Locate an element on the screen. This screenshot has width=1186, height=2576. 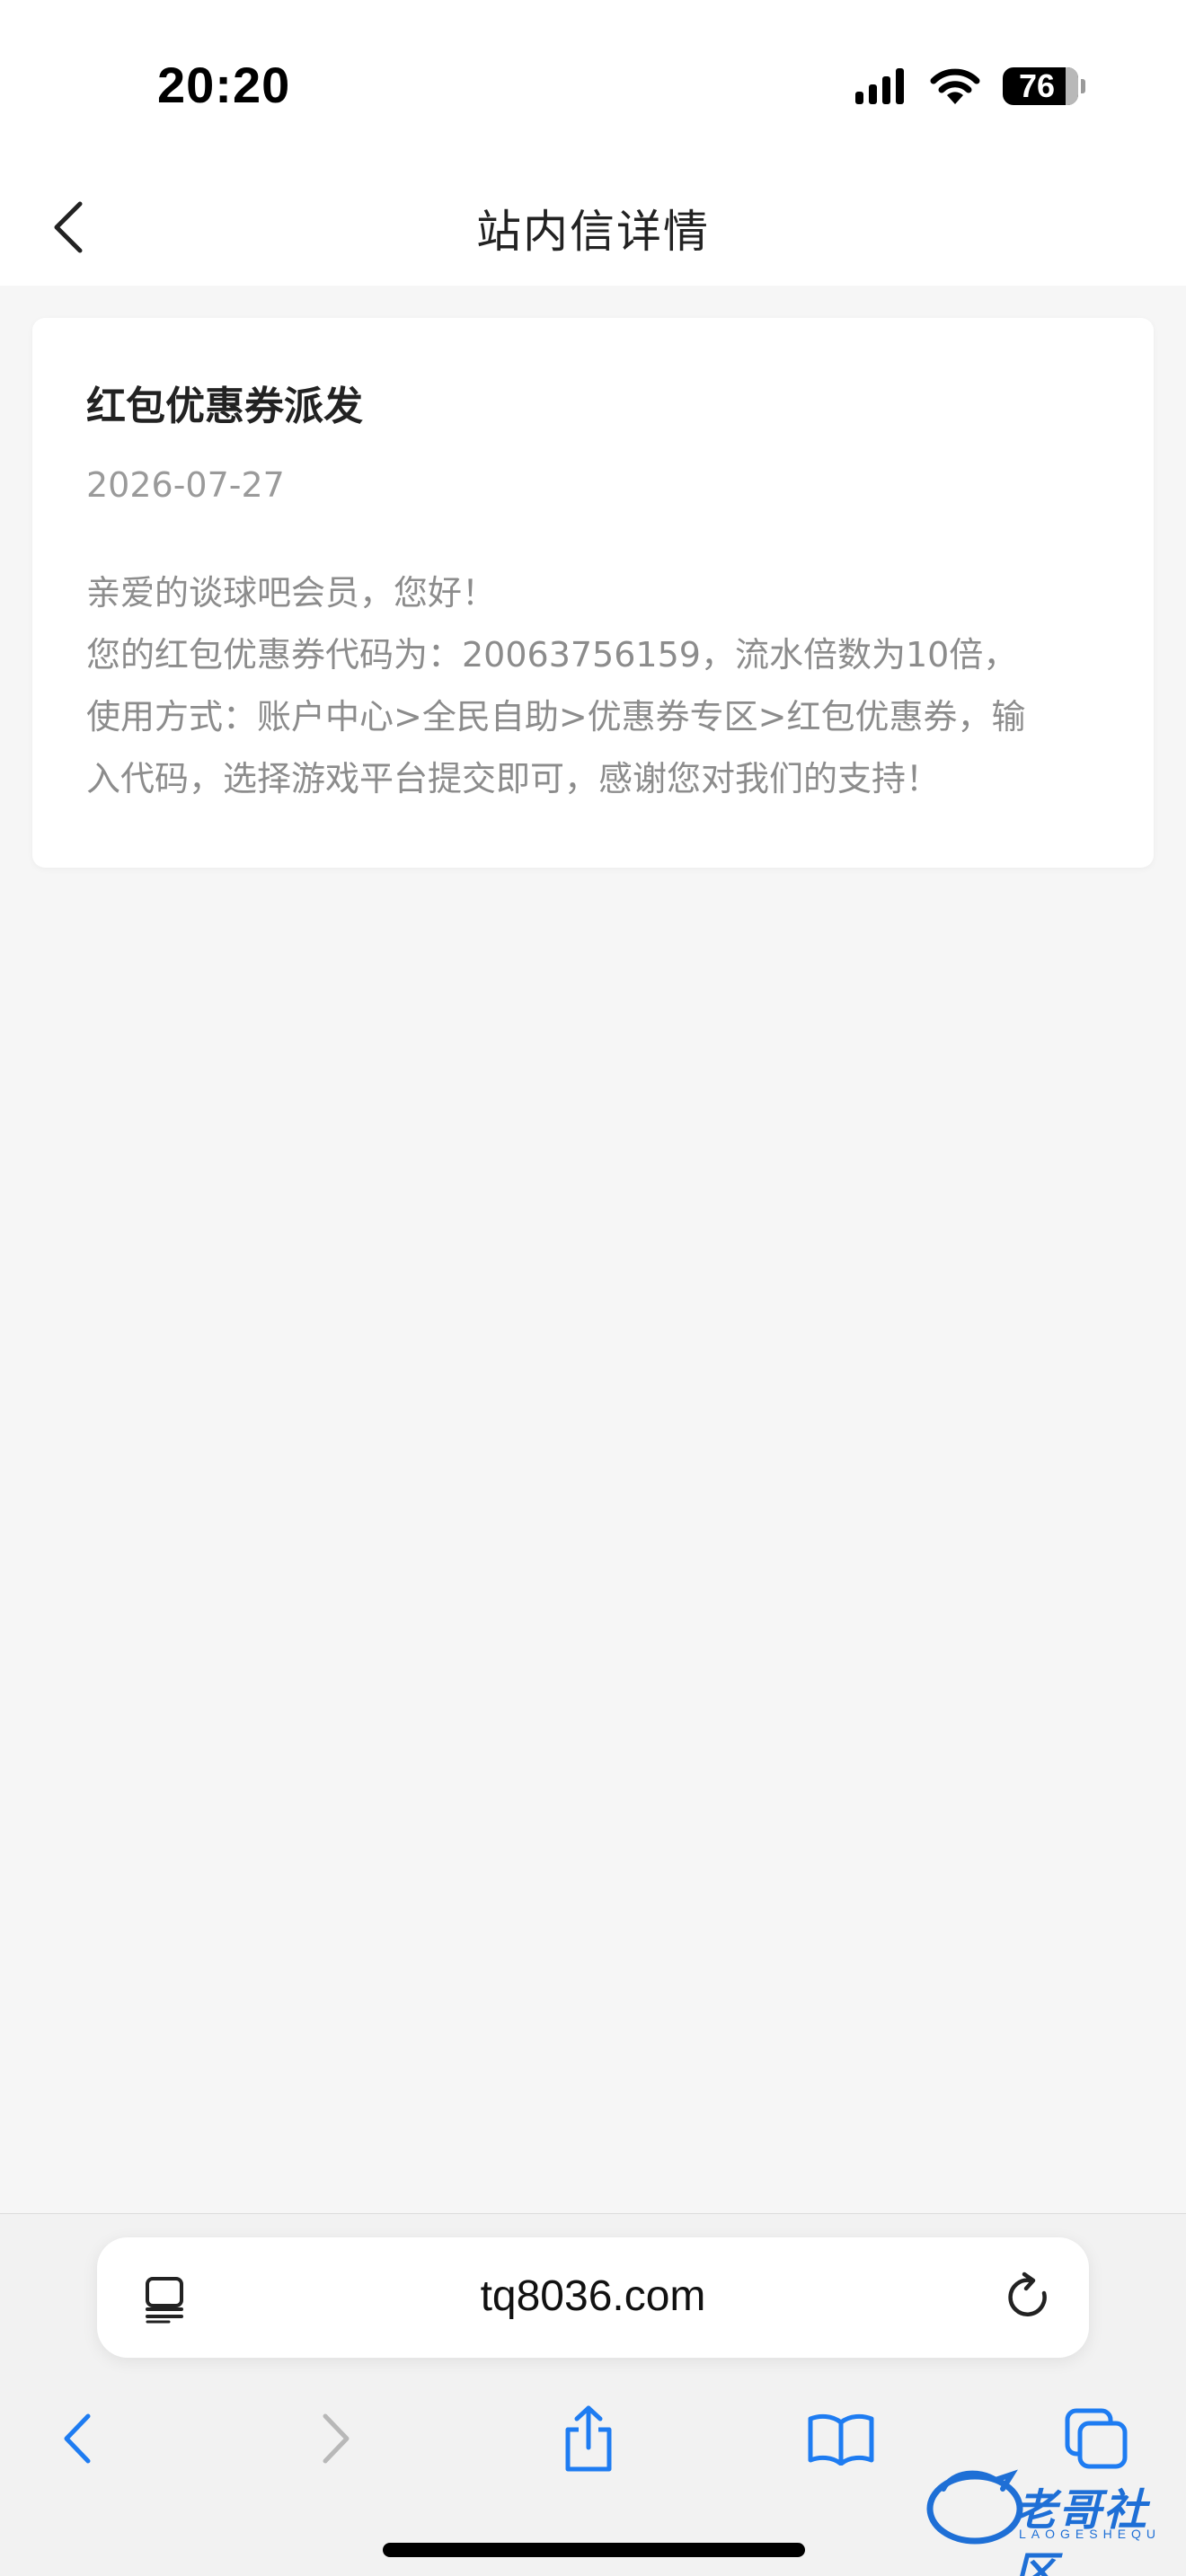
address-bar: tq8036.com is located at coordinates (593, 2297).